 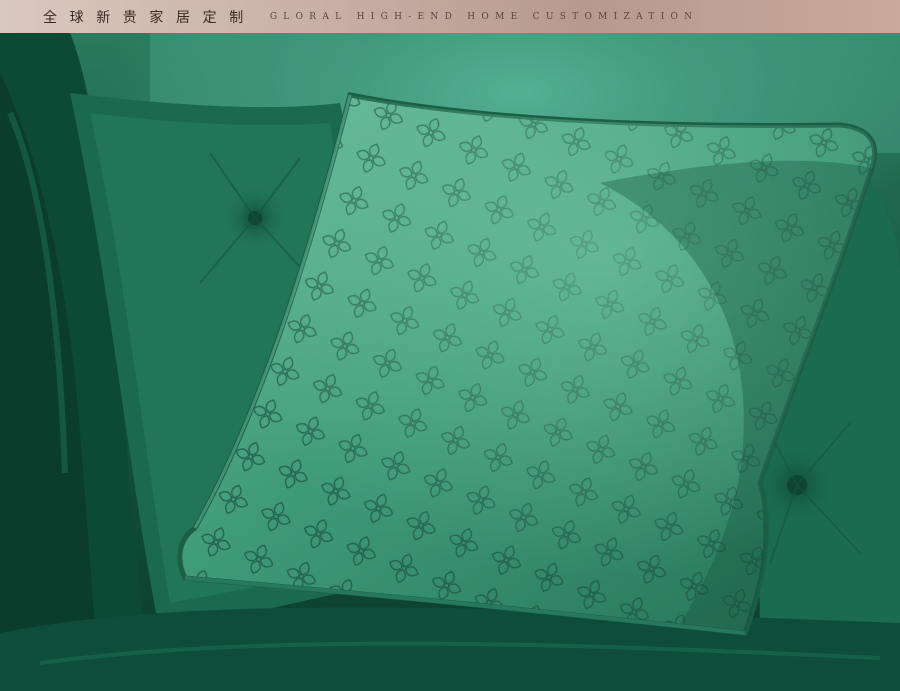 I want to click on brand-title-cn: 全球新贵家居定制, so click(x=149, y=17).